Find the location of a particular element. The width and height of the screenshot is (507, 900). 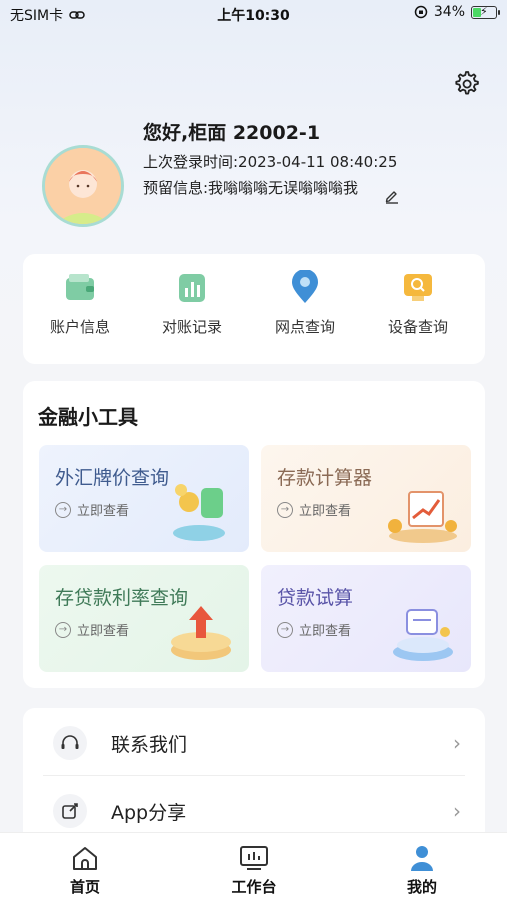

monitor-search-icon is located at coordinates (418, 287).